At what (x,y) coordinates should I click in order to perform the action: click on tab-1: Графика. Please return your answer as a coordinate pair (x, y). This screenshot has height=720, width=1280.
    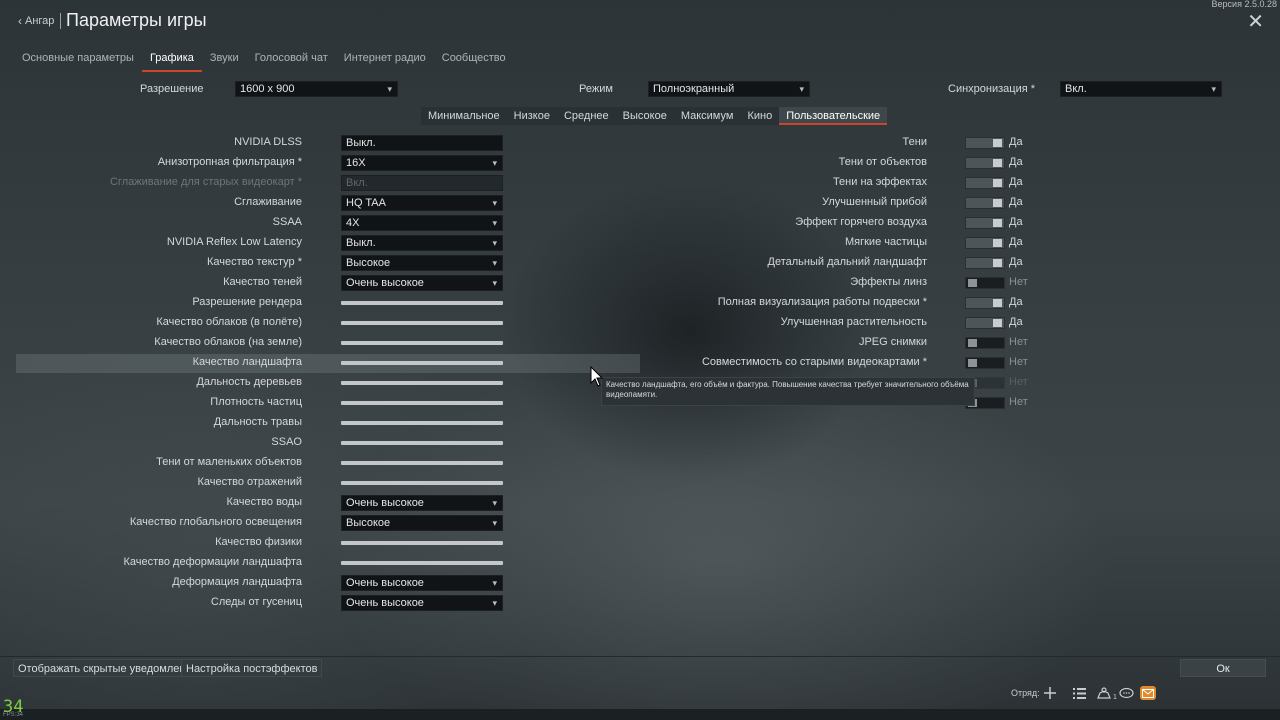
    Looking at the image, I should click on (171, 61).